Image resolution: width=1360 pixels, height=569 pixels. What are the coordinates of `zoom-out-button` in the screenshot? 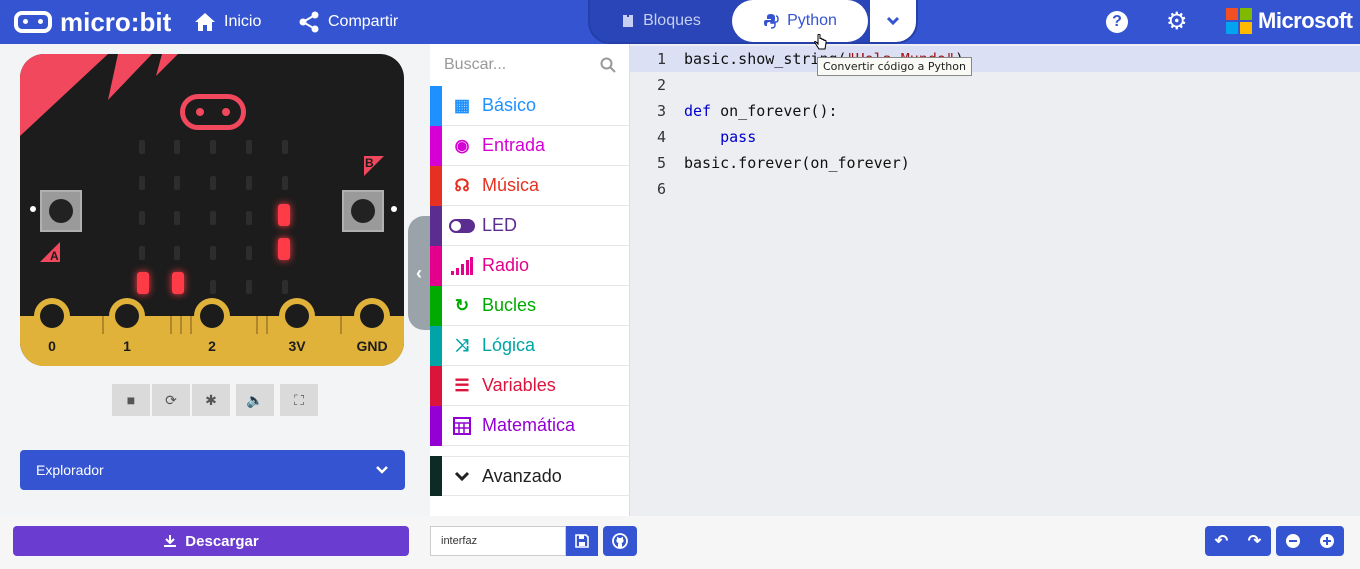 It's located at (1293, 541).